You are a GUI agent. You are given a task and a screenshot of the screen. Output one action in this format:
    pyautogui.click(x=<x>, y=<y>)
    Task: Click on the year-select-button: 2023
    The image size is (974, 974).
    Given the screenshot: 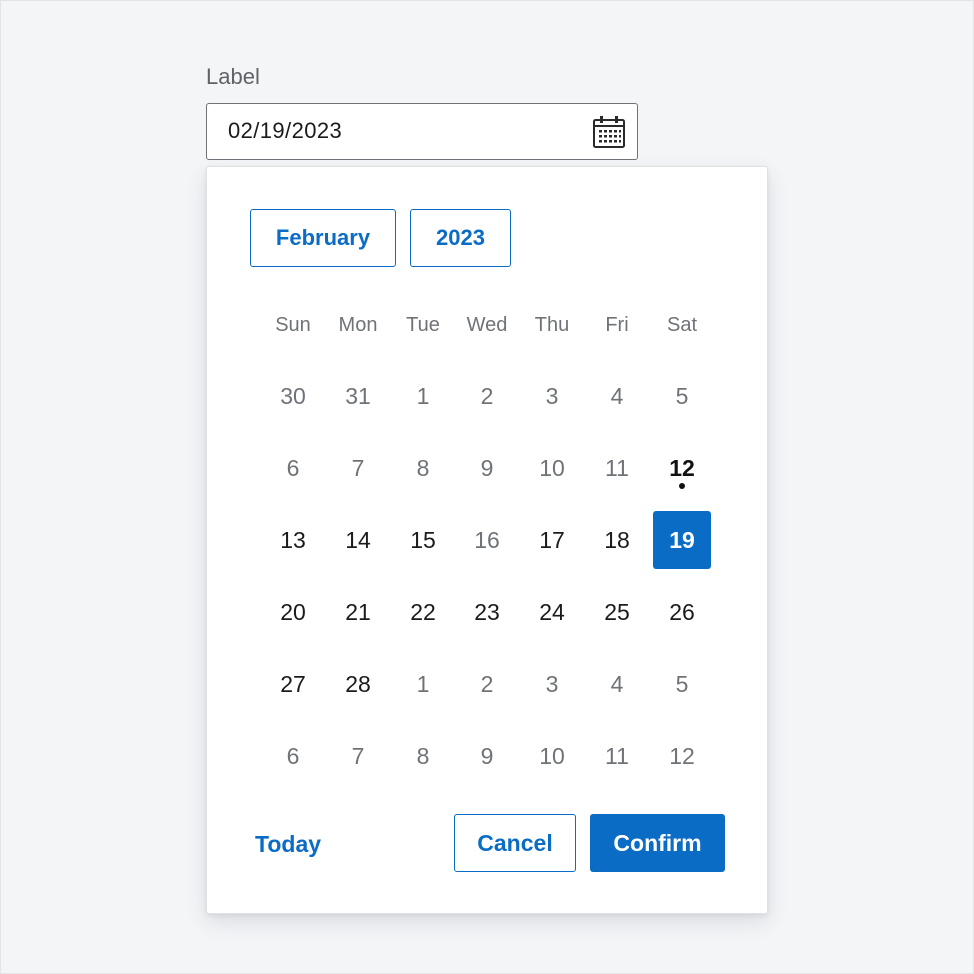 What is the action you would take?
    pyautogui.click(x=460, y=238)
    